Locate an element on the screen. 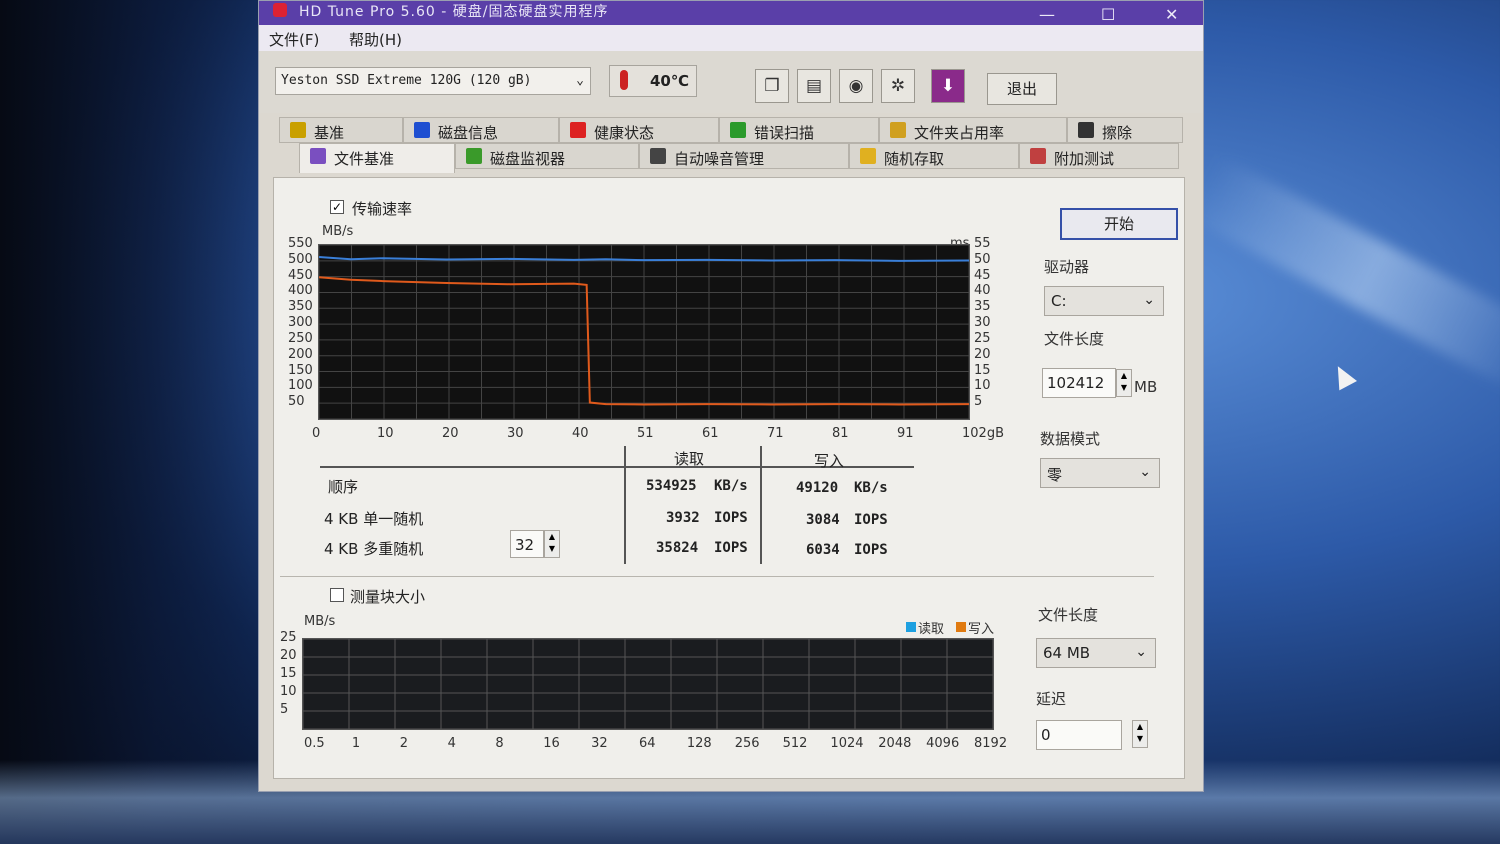 Image resolution: width=1500 pixels, height=844 pixels. start-button: 开始 is located at coordinates (1119, 224).